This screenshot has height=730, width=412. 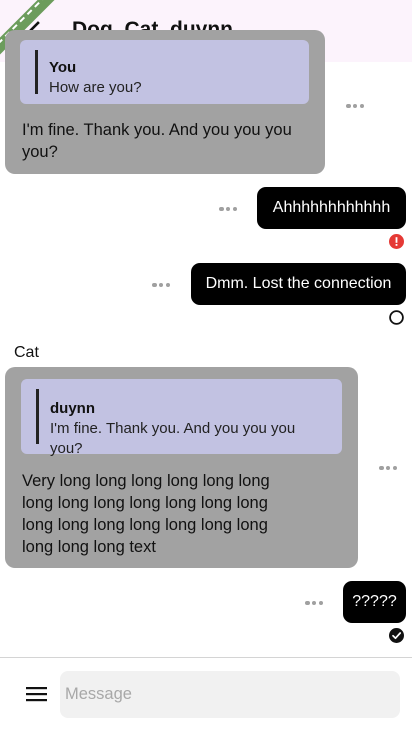 I want to click on sender-name: Cat, so click(x=26, y=352).